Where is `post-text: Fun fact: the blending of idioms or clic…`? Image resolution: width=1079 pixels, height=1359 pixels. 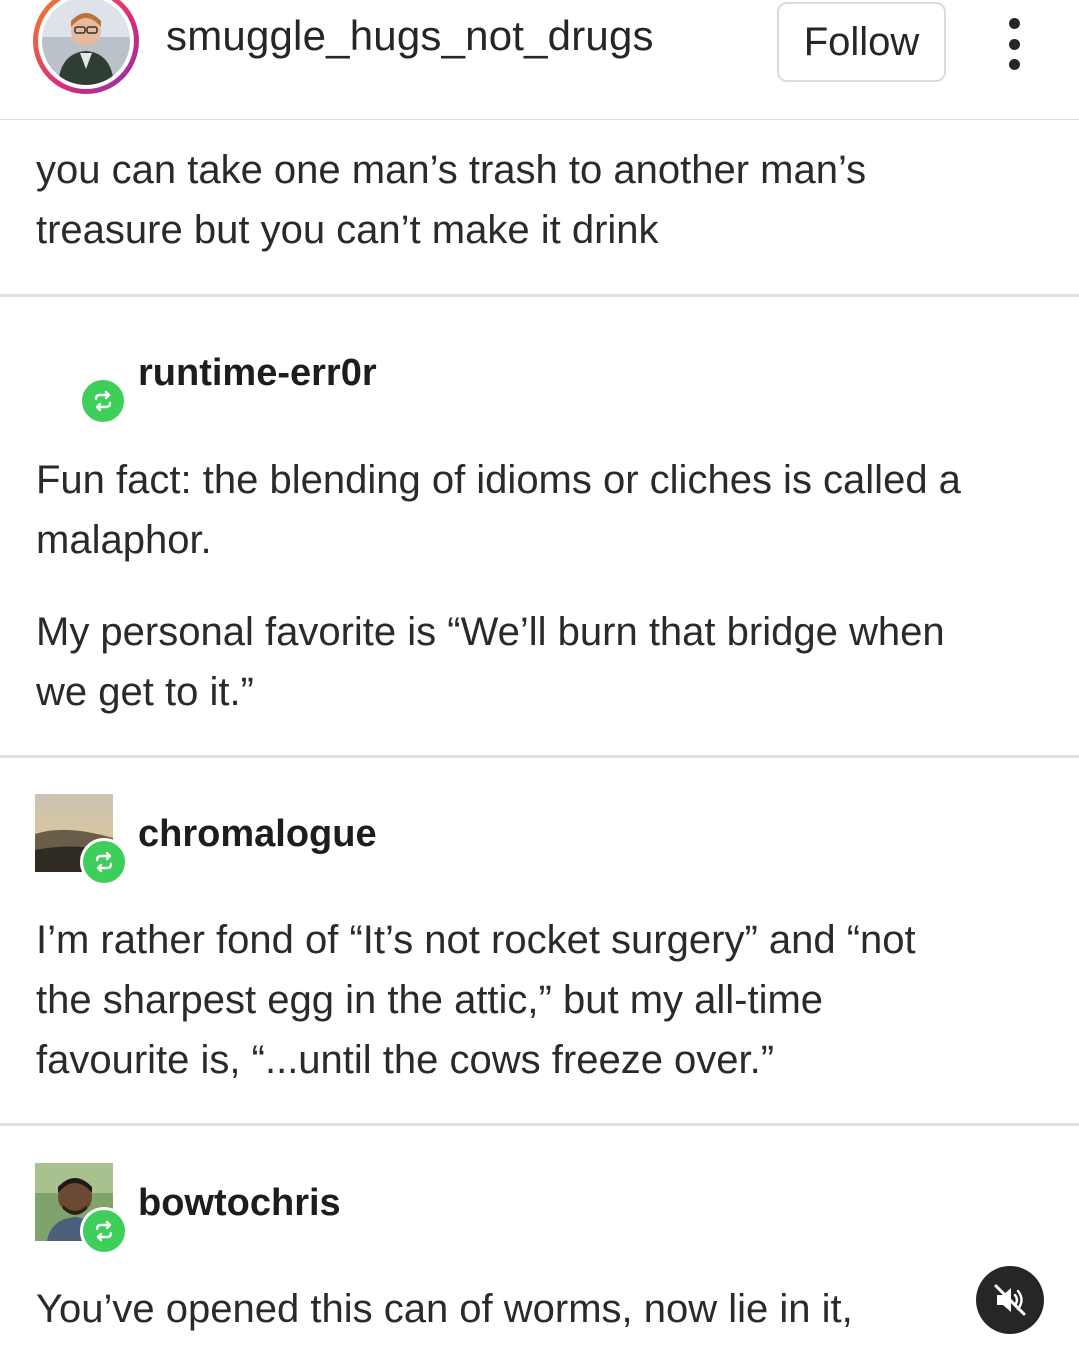
post-text: Fun fact: the blending of idioms or clic… is located at coordinates (498, 510).